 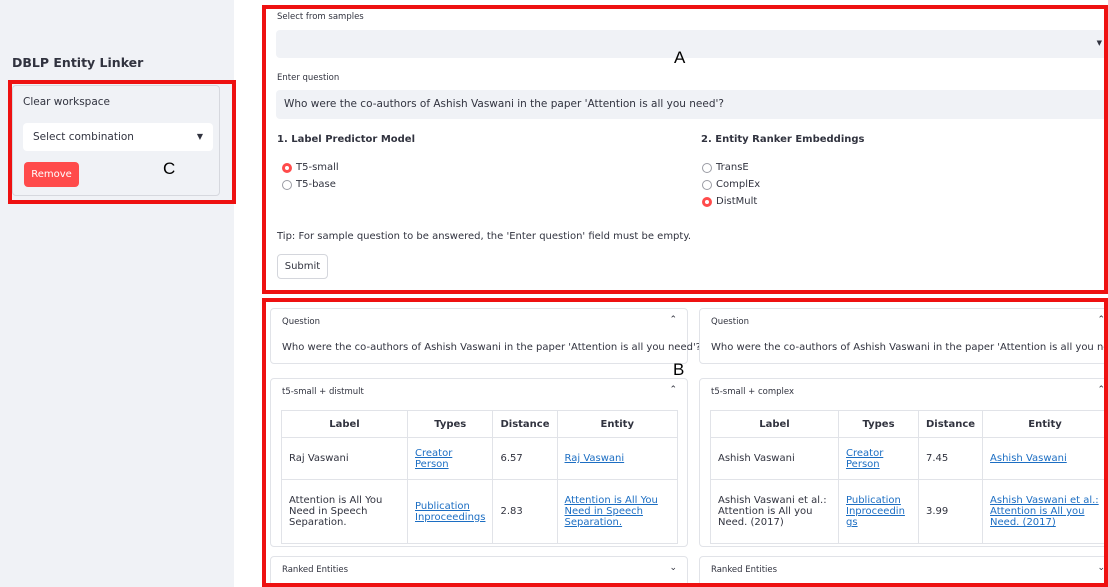 What do you see at coordinates (122, 142) in the screenshot?
I see `annotation-box-c` at bounding box center [122, 142].